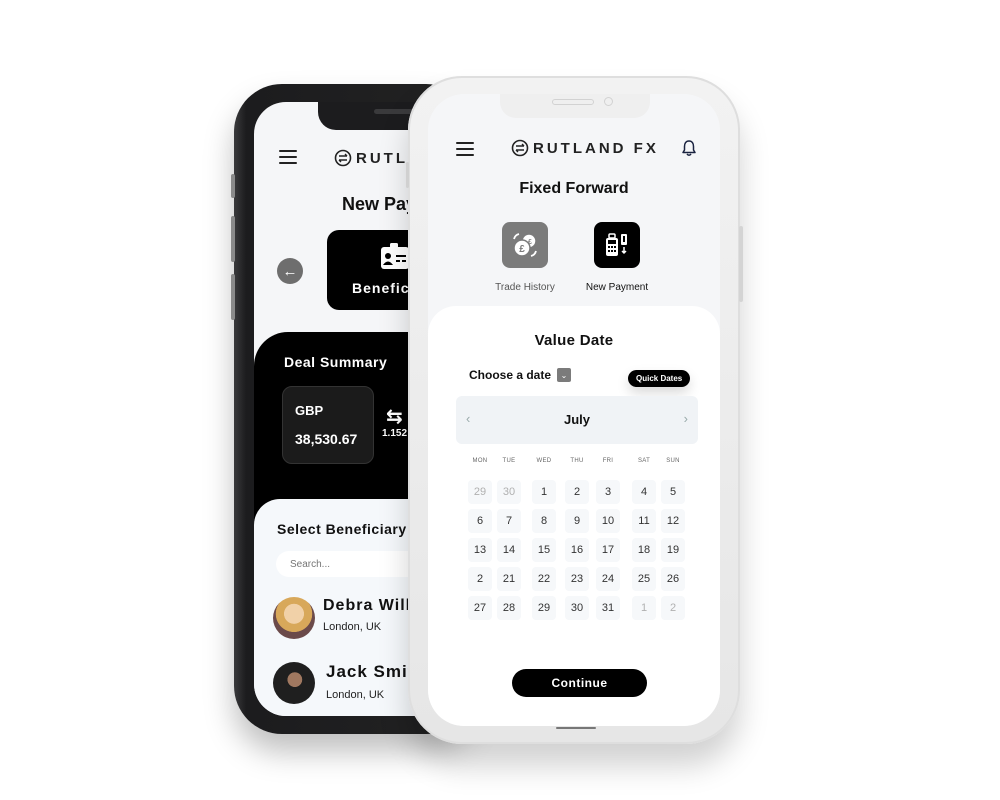 The height and width of the screenshot is (800, 1000). What do you see at coordinates (349, 683) in the screenshot?
I see `beneficiary-list-item: Jack Smith London, UK` at bounding box center [349, 683].